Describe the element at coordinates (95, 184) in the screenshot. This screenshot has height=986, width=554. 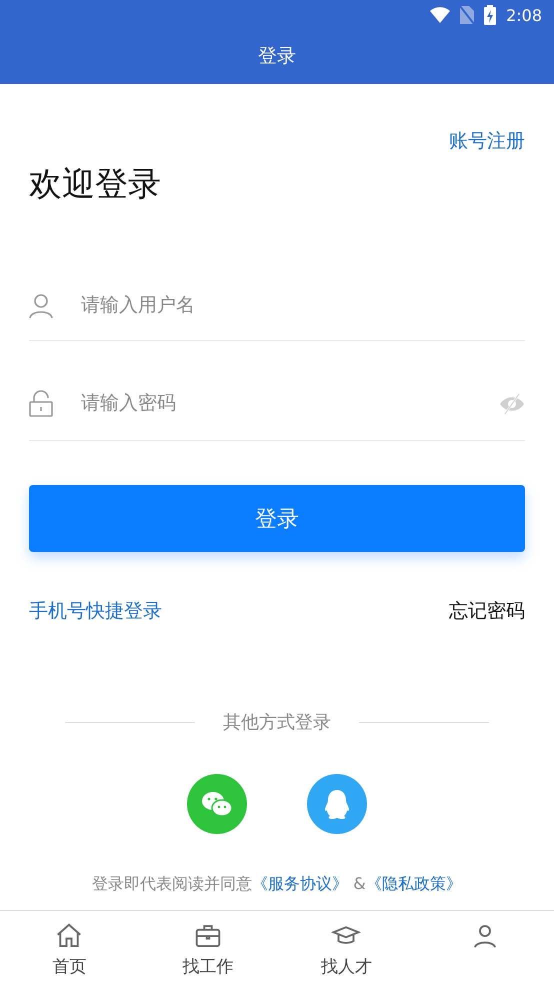
I see `welcome-heading: 欢迎登录` at that location.